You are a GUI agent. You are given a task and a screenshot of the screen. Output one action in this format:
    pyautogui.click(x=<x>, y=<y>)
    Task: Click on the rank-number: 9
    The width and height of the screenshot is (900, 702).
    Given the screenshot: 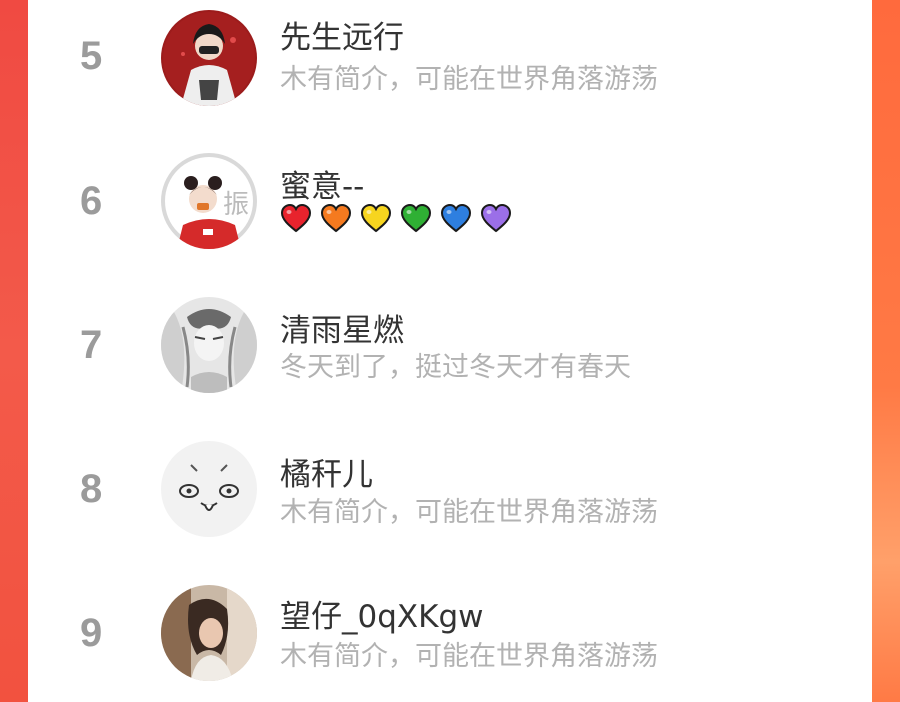 What is the action you would take?
    pyautogui.click(x=91, y=633)
    